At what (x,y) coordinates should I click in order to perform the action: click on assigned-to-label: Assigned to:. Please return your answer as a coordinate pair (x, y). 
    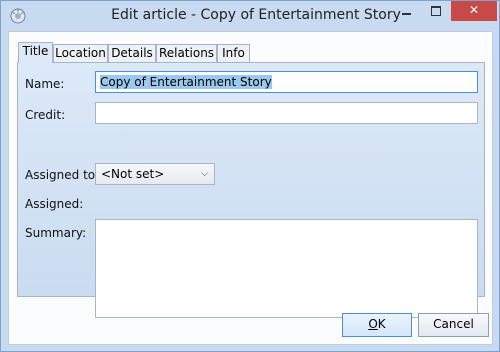
    Looking at the image, I should click on (62, 175).